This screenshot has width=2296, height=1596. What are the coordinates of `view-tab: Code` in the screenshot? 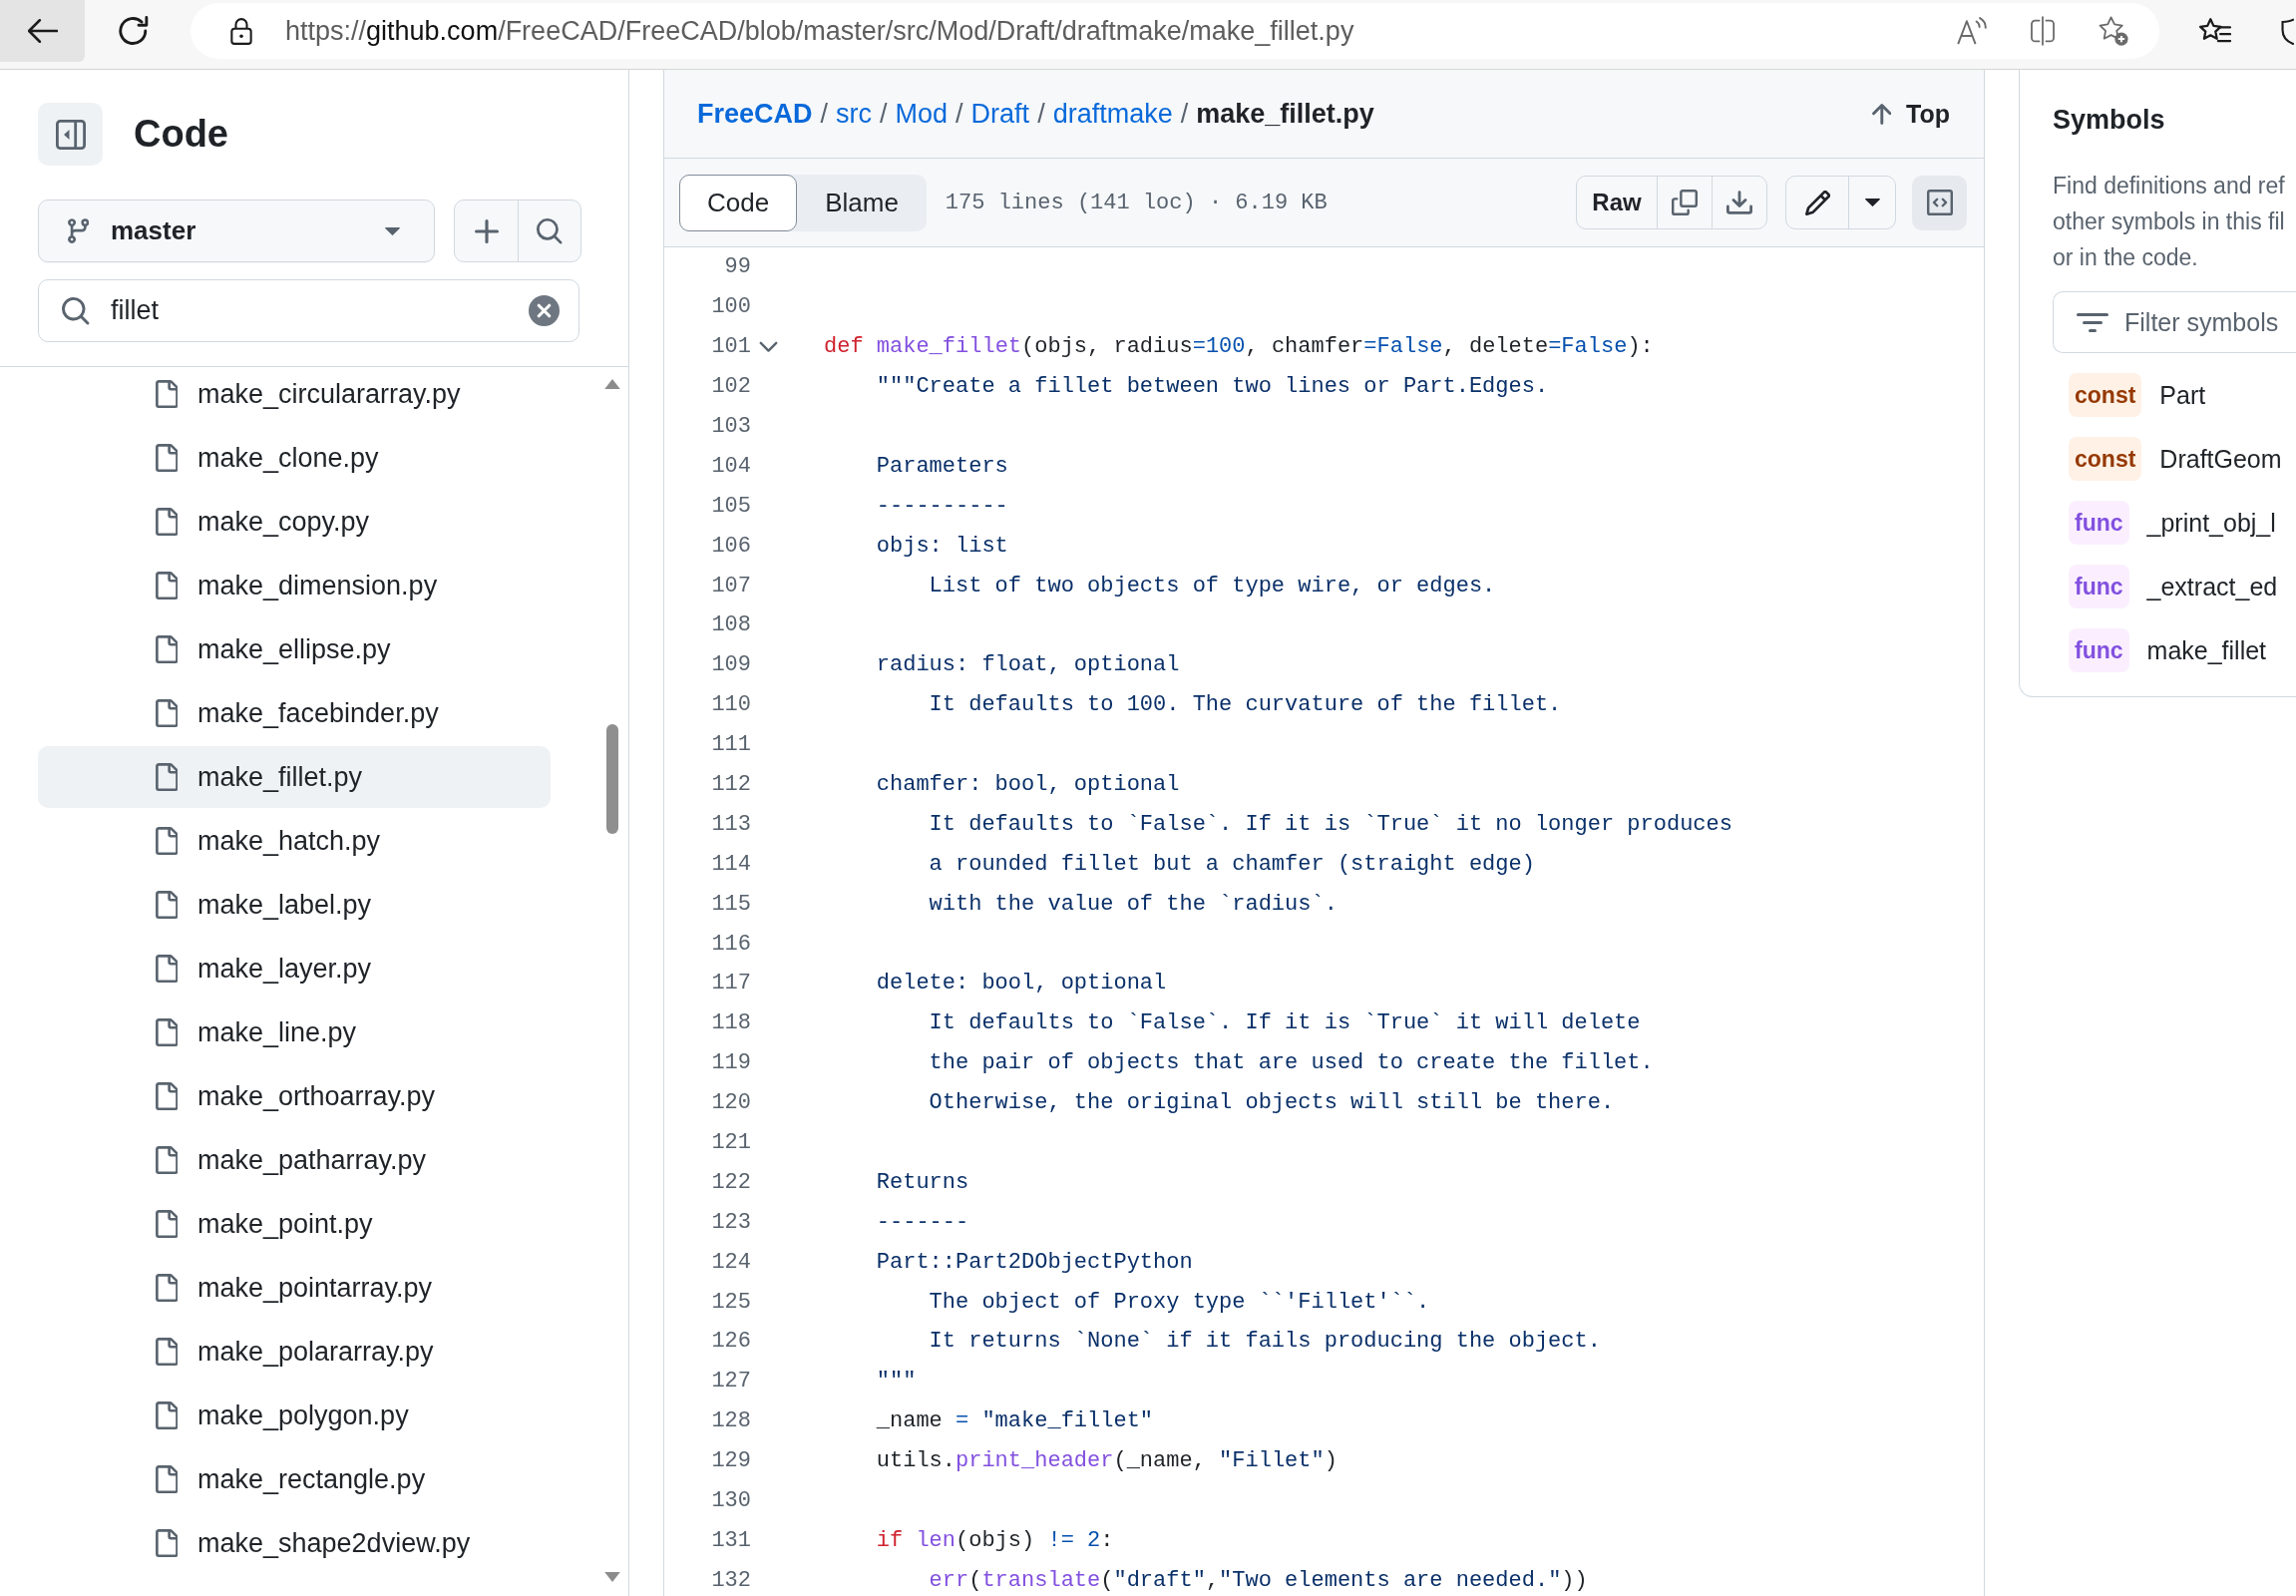 It's located at (739, 202).